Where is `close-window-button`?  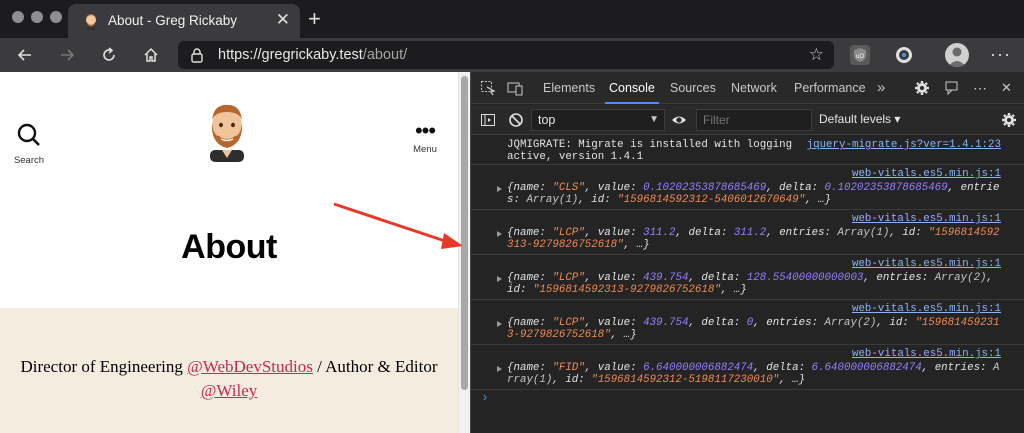
close-window-button is located at coordinates (18, 17).